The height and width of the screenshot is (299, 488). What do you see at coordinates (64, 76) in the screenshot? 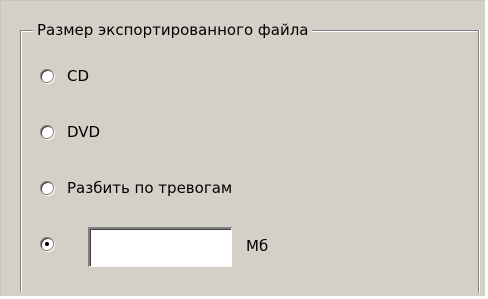
I see `radio-option-cd: CD` at bounding box center [64, 76].